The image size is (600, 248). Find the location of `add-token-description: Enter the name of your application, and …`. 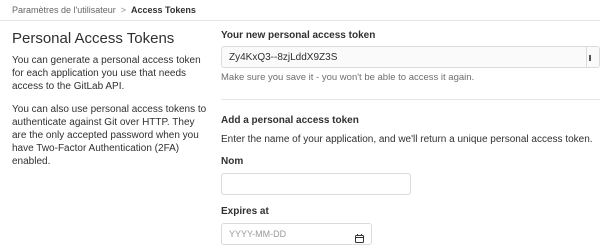

add-token-description: Enter the name of your application, and … is located at coordinates (407, 139).